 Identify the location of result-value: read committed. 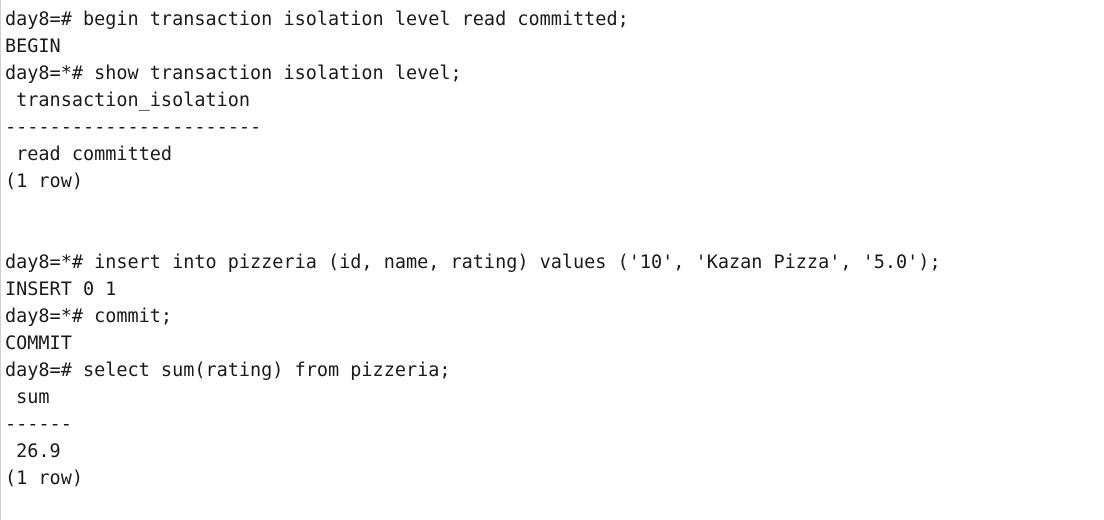
(89, 154).